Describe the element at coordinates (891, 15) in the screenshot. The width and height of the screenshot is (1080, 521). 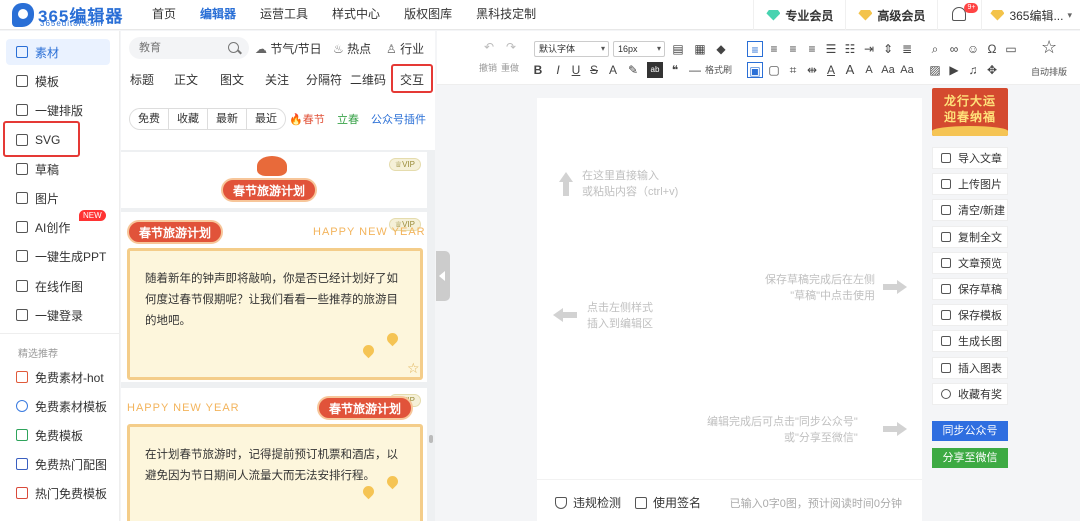
I see `senior-member-button: 高级会员` at that location.